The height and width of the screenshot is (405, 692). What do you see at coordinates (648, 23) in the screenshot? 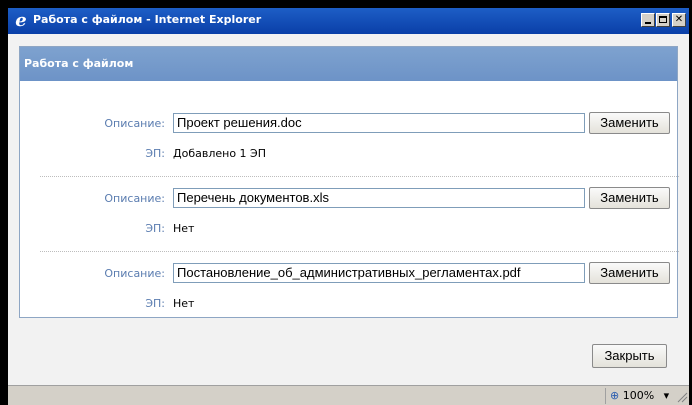
I see `minimize-icon` at bounding box center [648, 23].